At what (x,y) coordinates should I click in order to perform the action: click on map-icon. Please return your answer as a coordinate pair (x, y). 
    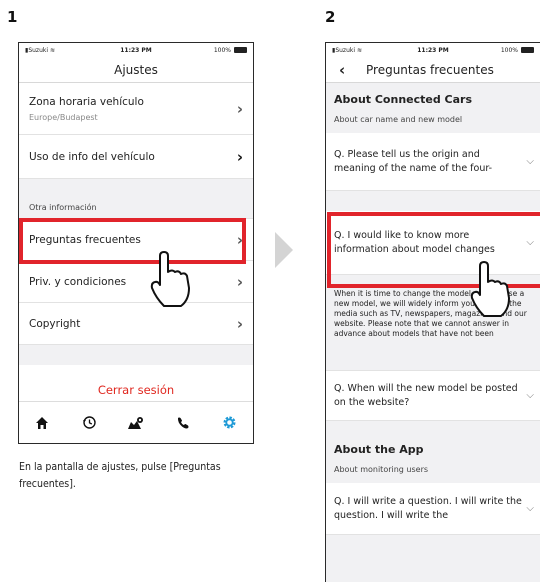
    Looking at the image, I should click on (136, 423).